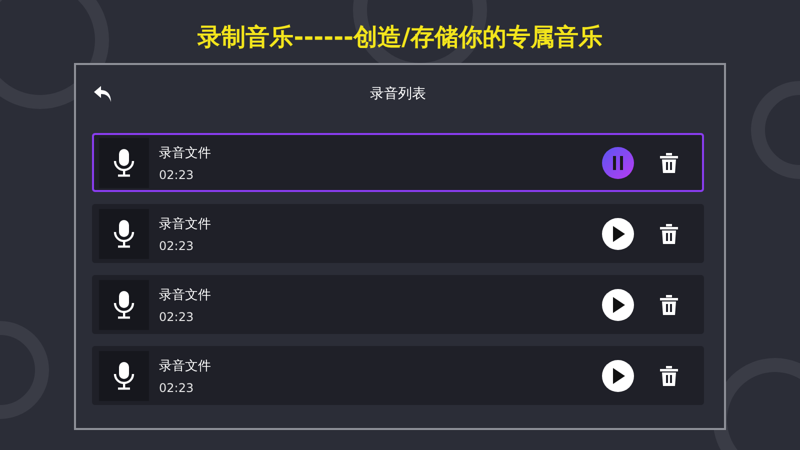  I want to click on pause-icon, so click(618, 163).